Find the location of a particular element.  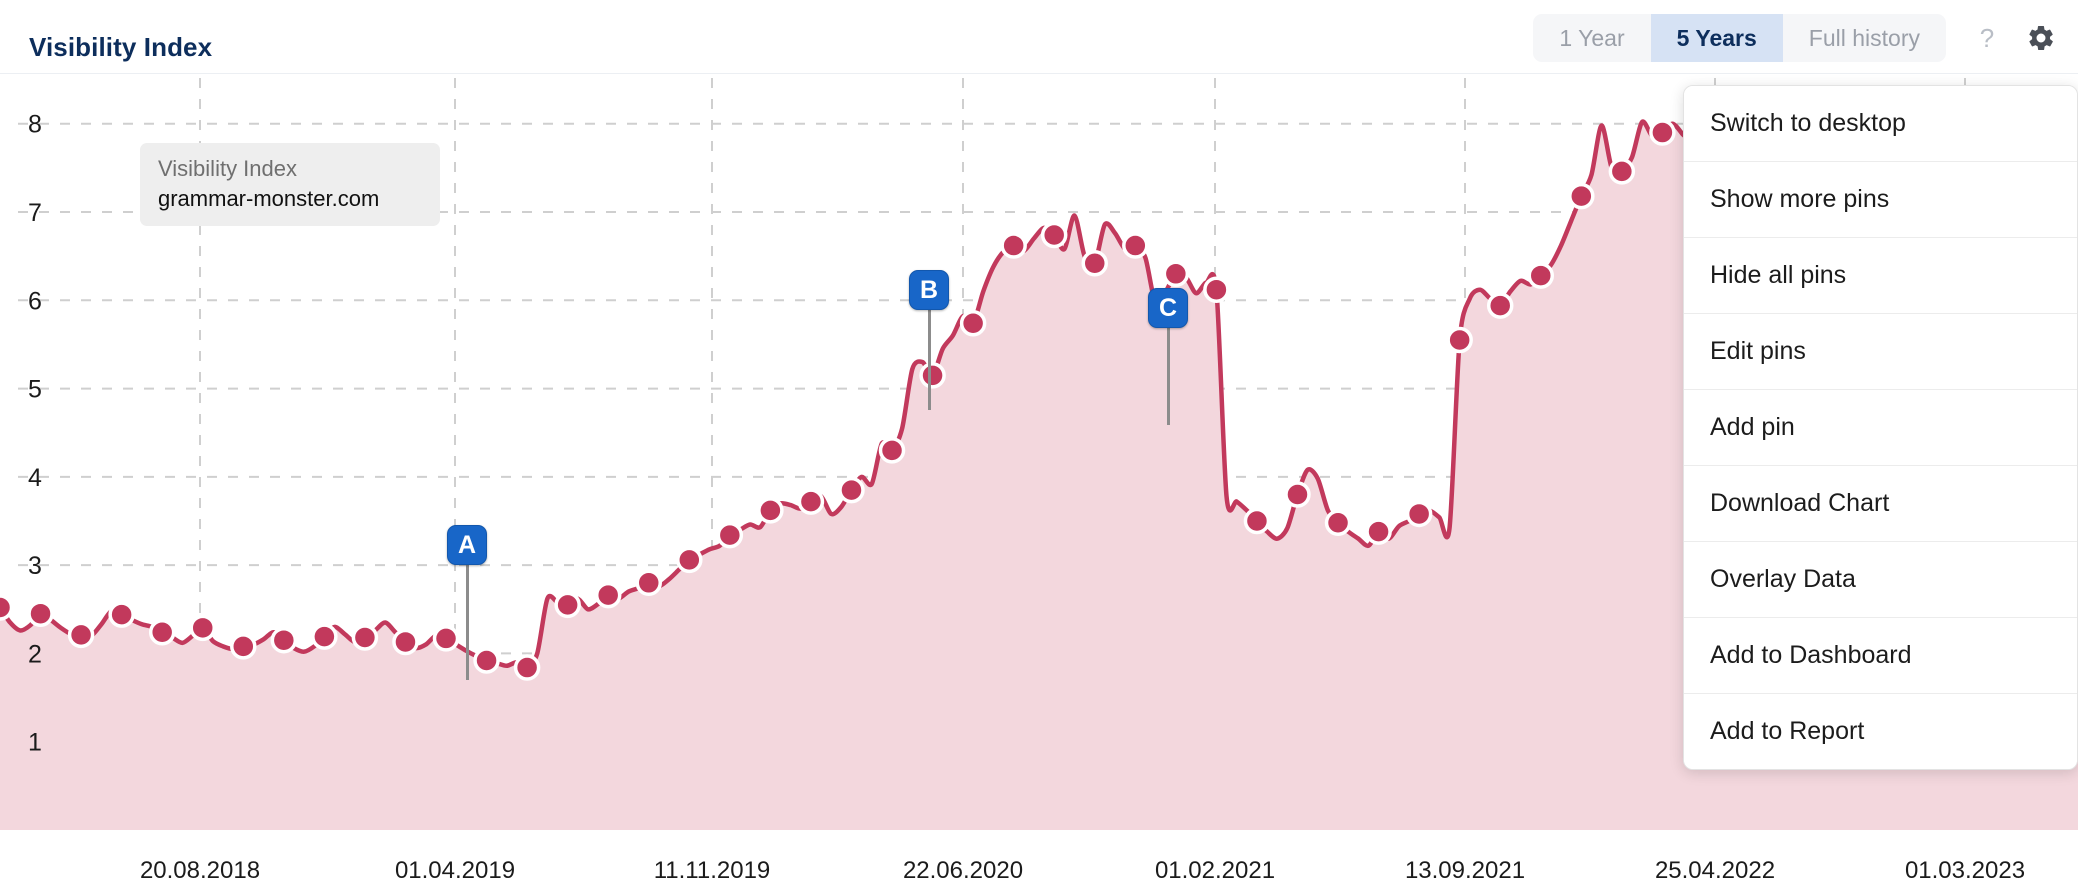

menu-item-add-pin: Add pin is located at coordinates (1880, 428).